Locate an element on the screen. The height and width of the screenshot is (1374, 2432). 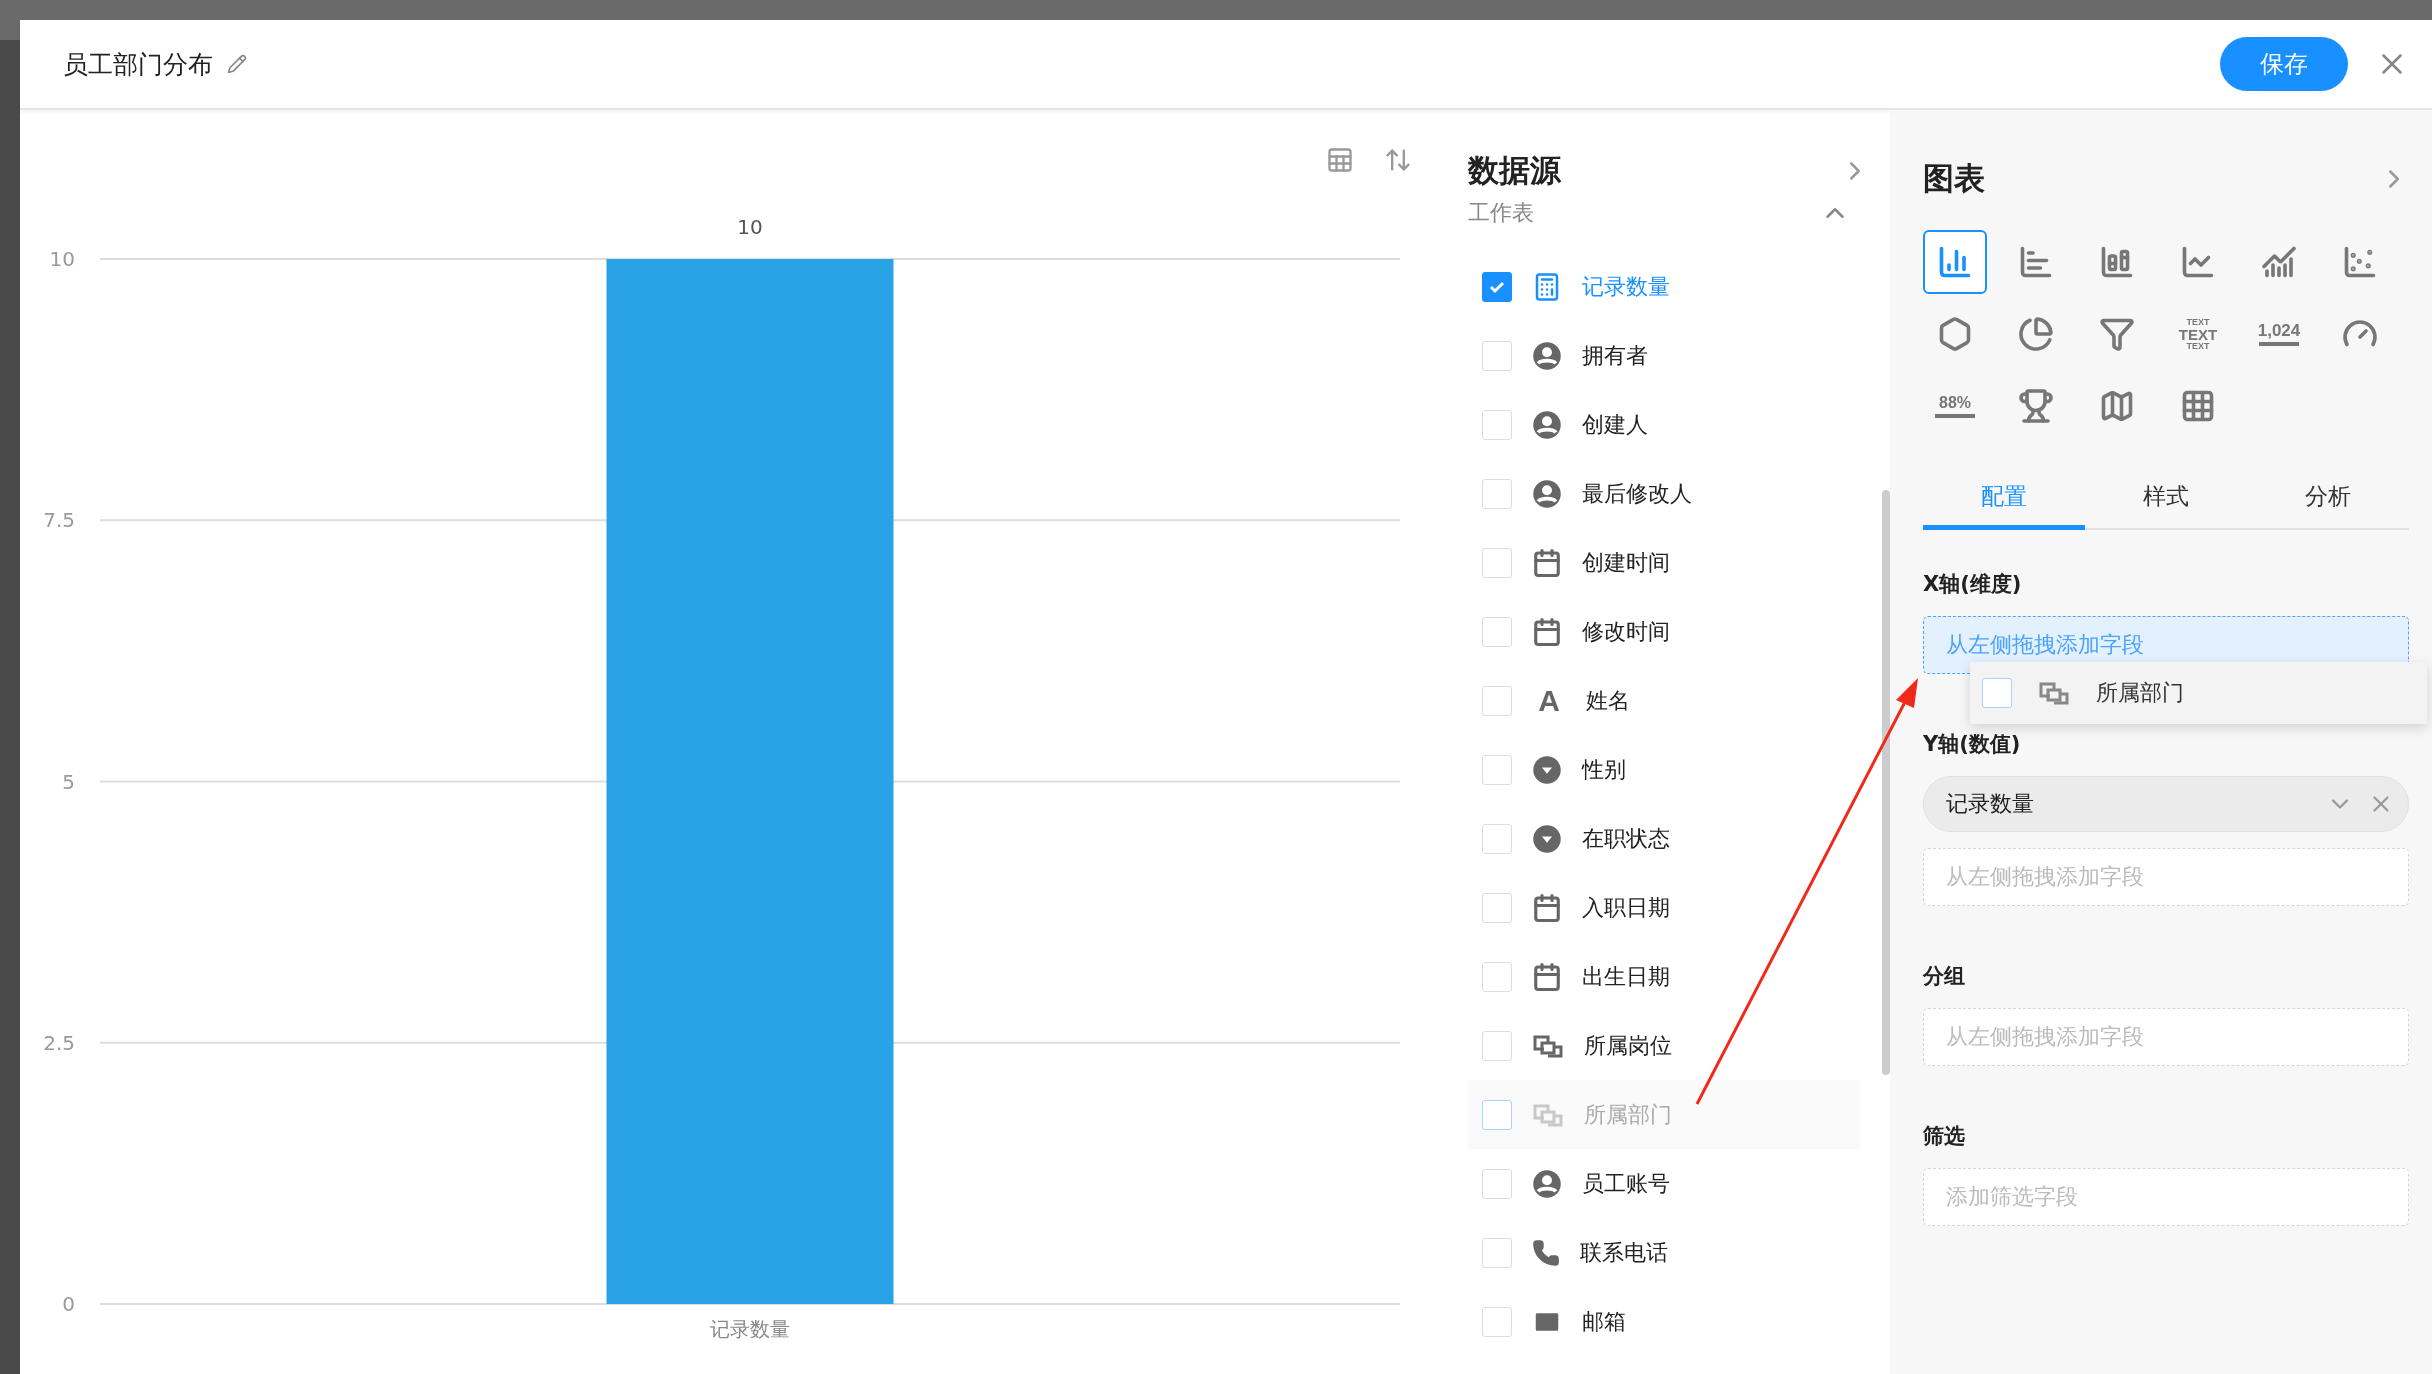
scatter-chart-icon is located at coordinates (2360, 262).